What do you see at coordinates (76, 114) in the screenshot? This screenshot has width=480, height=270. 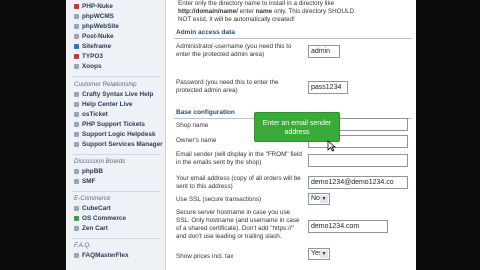 I see `osticket-icon` at bounding box center [76, 114].